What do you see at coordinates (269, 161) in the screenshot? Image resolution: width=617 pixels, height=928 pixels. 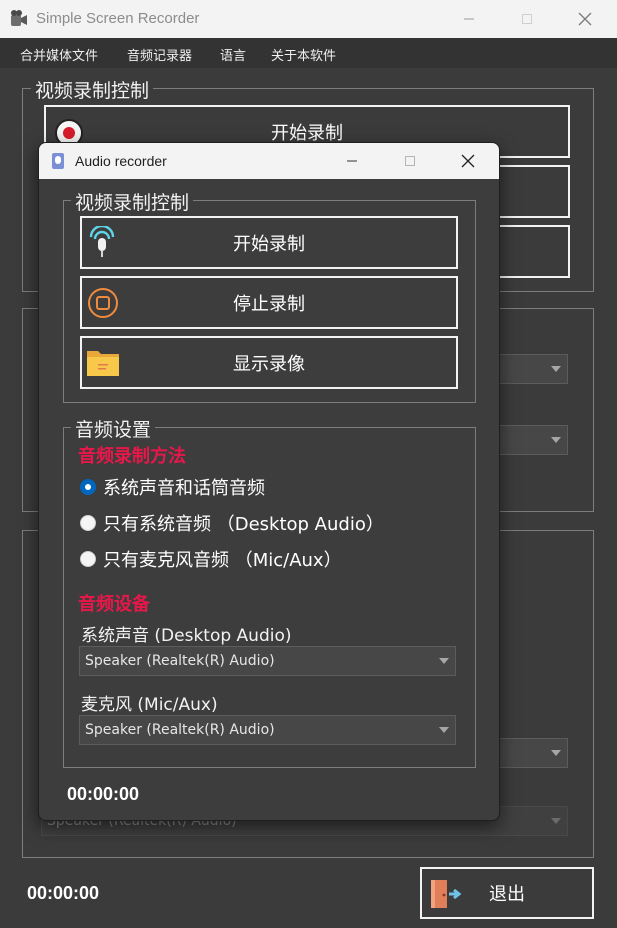 I see `dialog-titlebar: Audio recorder` at bounding box center [269, 161].